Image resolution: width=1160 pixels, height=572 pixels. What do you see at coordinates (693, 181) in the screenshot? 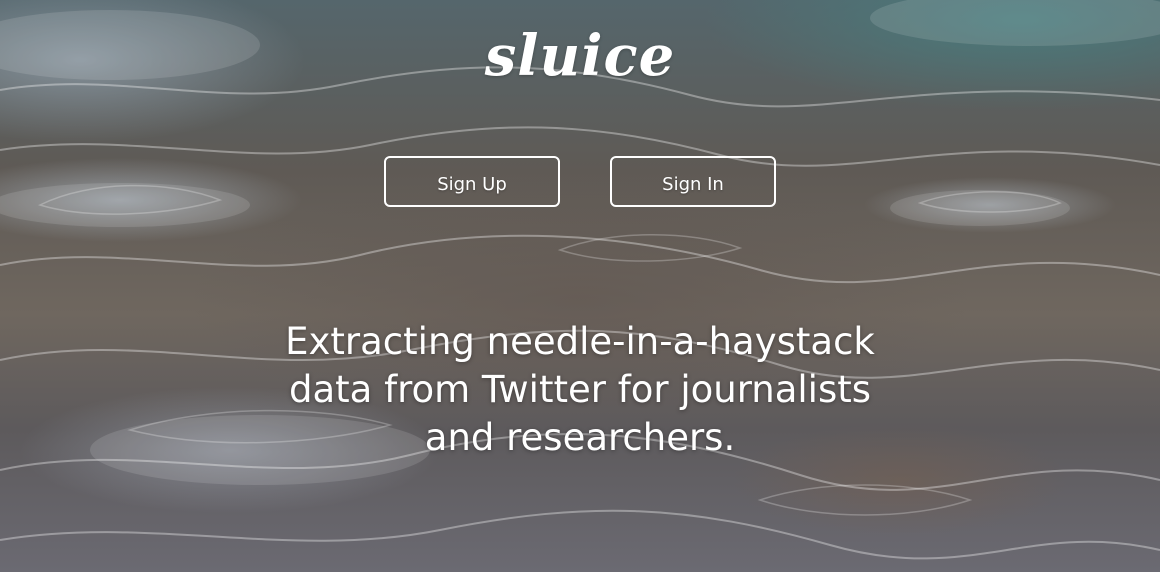
I see `sign-in-button: Sign In` at bounding box center [693, 181].